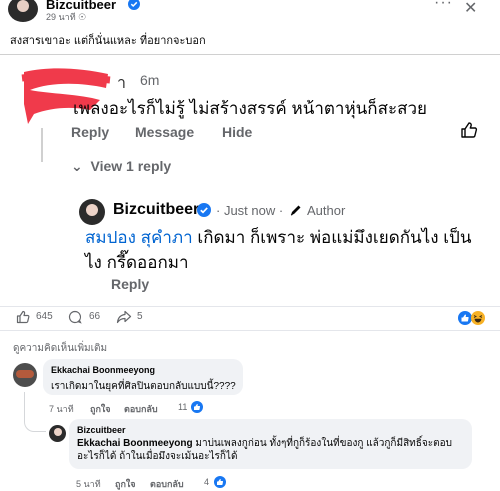  I want to click on view-replies-link: ⌄ View 1 reply, so click(121, 166).